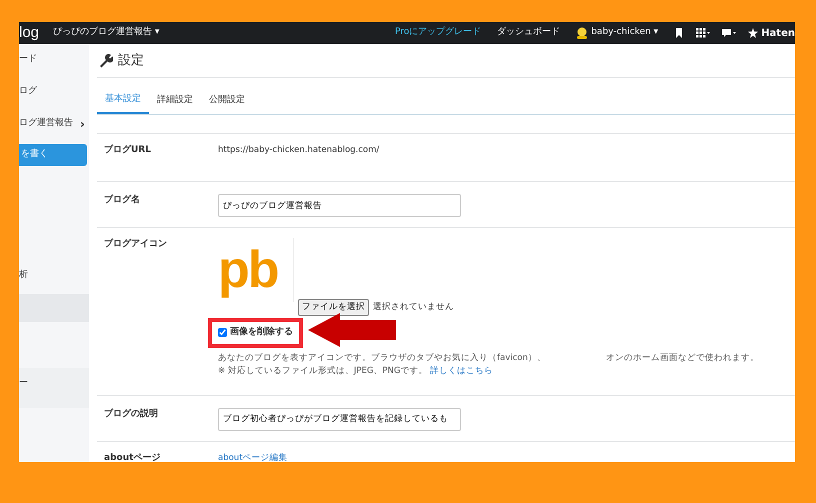 Image resolution: width=816 pixels, height=503 pixels. Describe the element at coordinates (46, 123) in the screenshot. I see `sidebar-item-label: ログ運営報告` at that location.